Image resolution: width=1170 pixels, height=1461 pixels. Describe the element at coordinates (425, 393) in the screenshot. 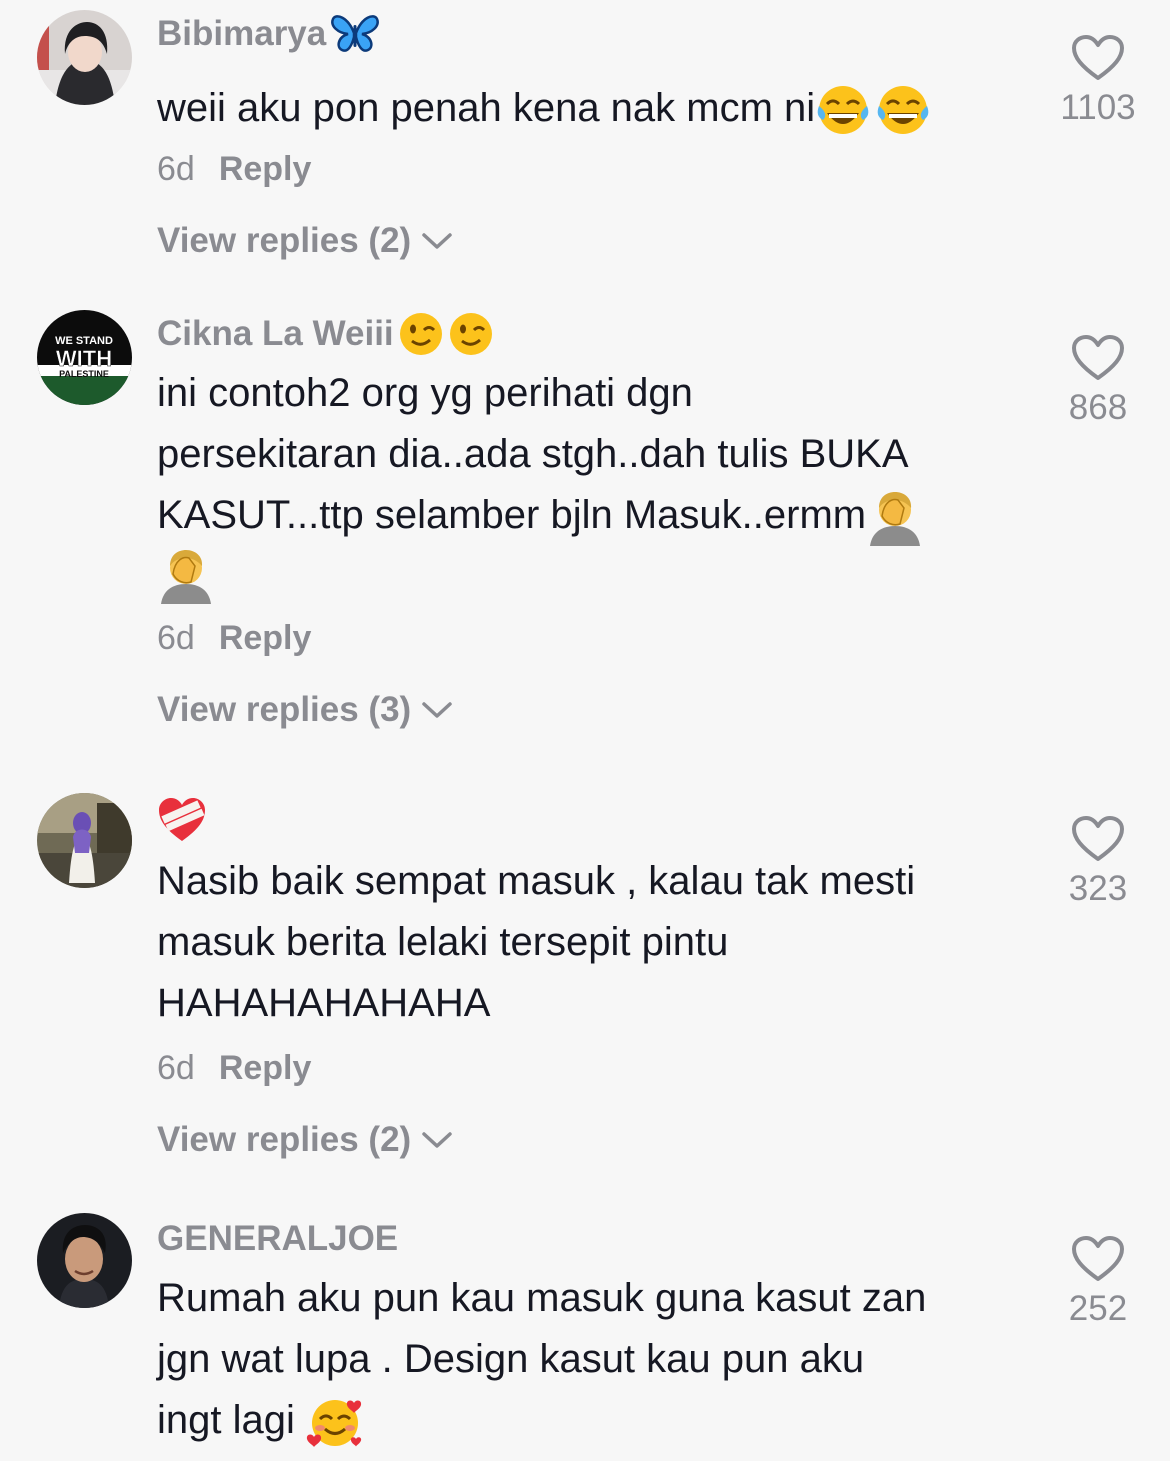

I see `comment-text-line: ini contoh2 org yg perihati dgn` at that location.